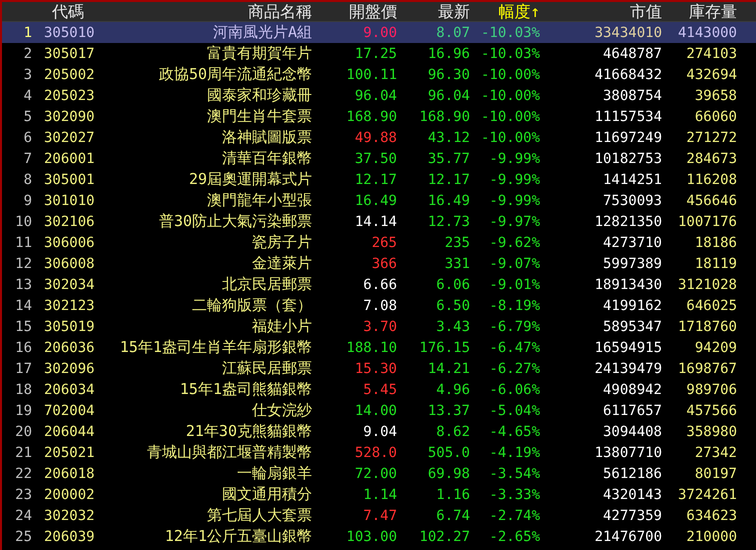 This screenshot has height=550, width=756. Describe the element at coordinates (632, 306) in the screenshot. I see `table-cell-text: 4199162` at that location.